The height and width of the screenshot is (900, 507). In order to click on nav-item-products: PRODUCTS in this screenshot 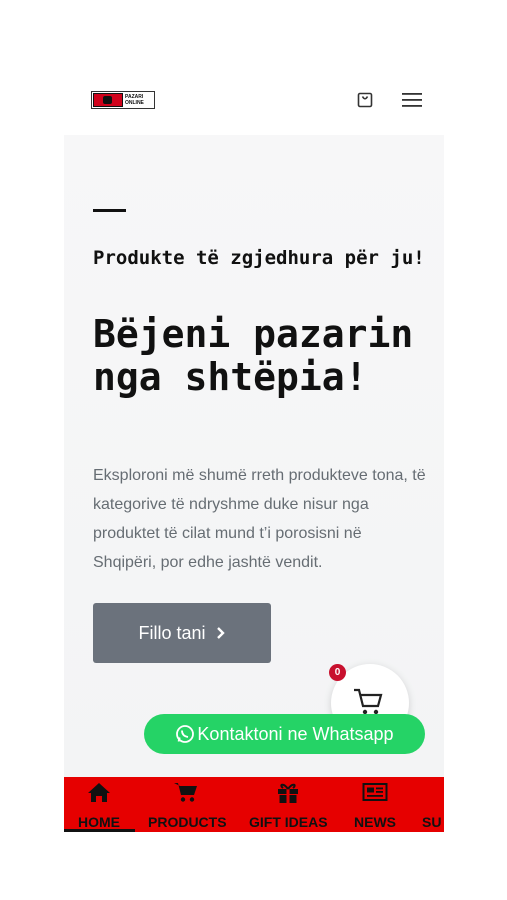, I will do `click(186, 804)`.